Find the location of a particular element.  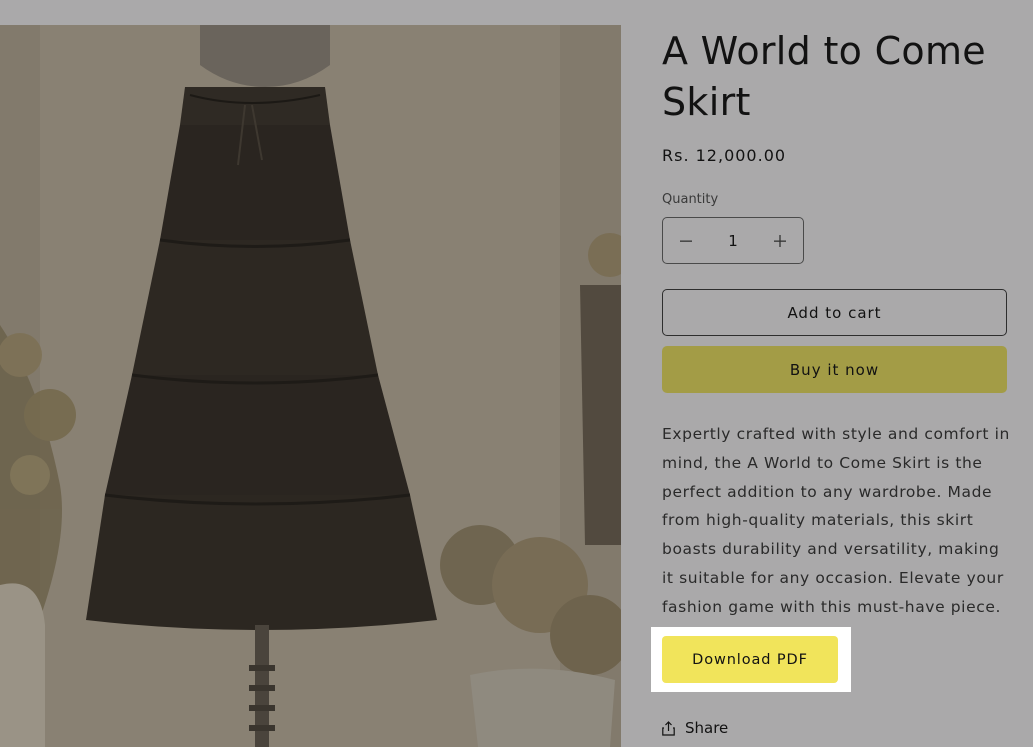

quantity-increase-button is located at coordinates (780, 240).